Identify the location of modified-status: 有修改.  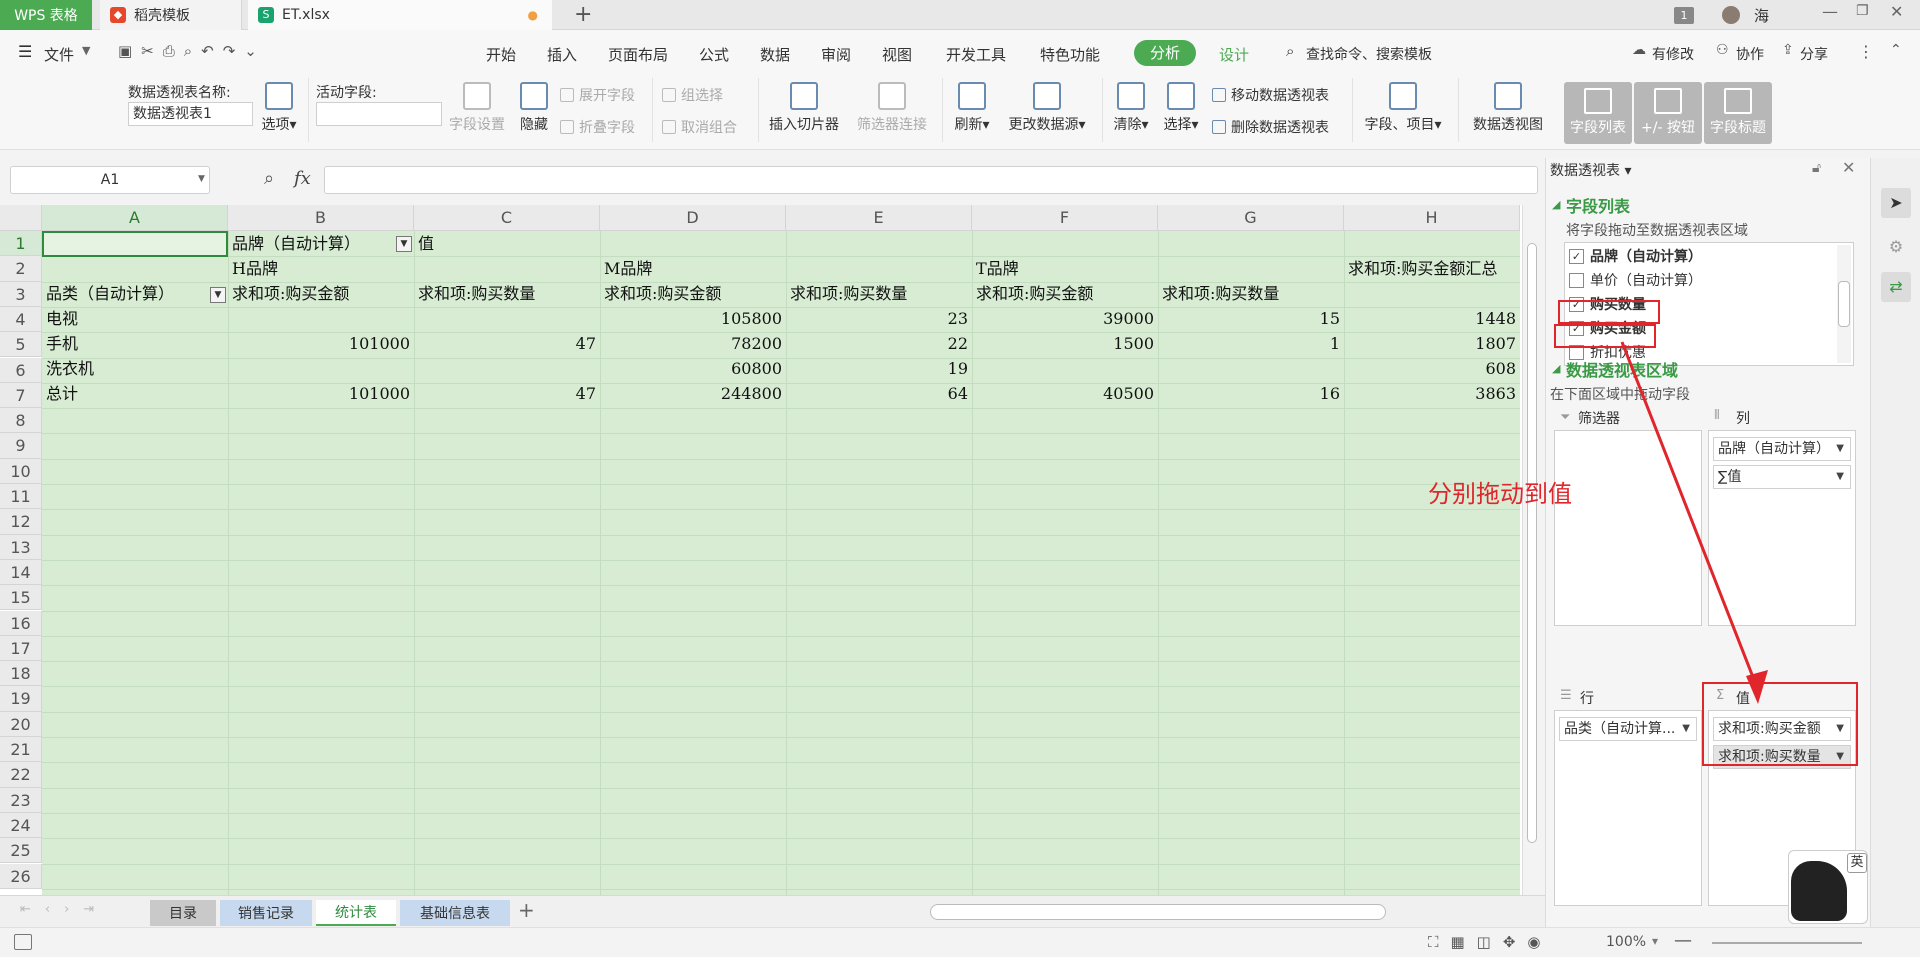
(1673, 54).